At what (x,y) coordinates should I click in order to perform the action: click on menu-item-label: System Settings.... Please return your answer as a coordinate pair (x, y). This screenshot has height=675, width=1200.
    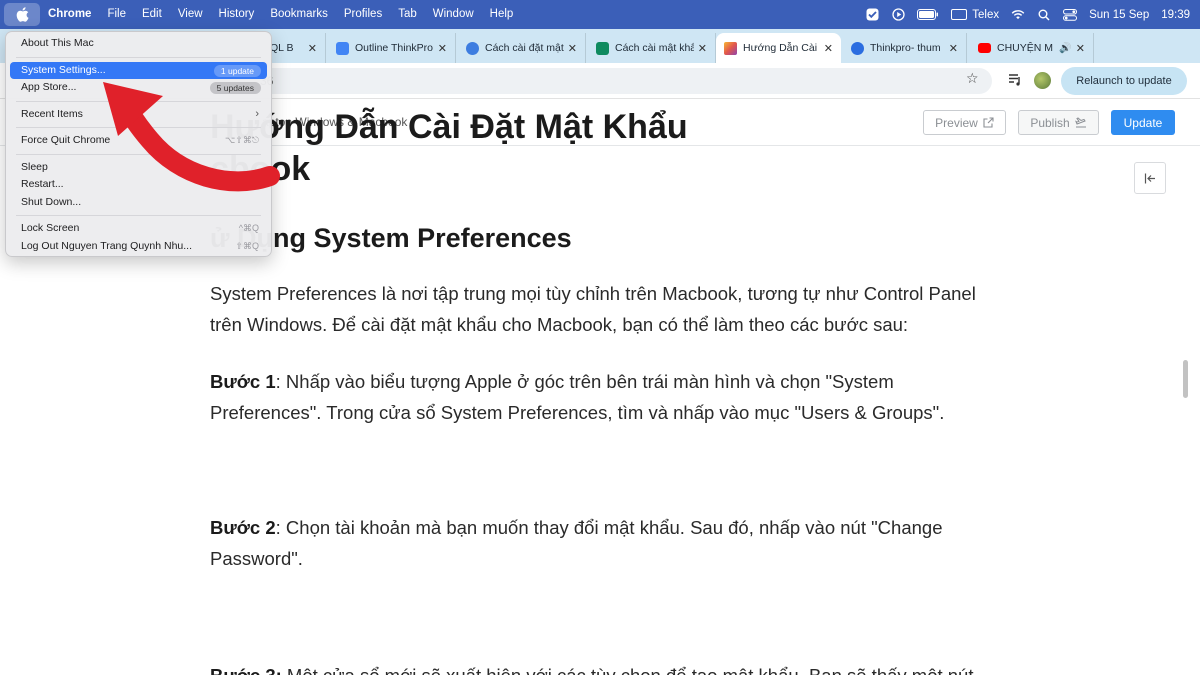
    Looking at the image, I should click on (63, 69).